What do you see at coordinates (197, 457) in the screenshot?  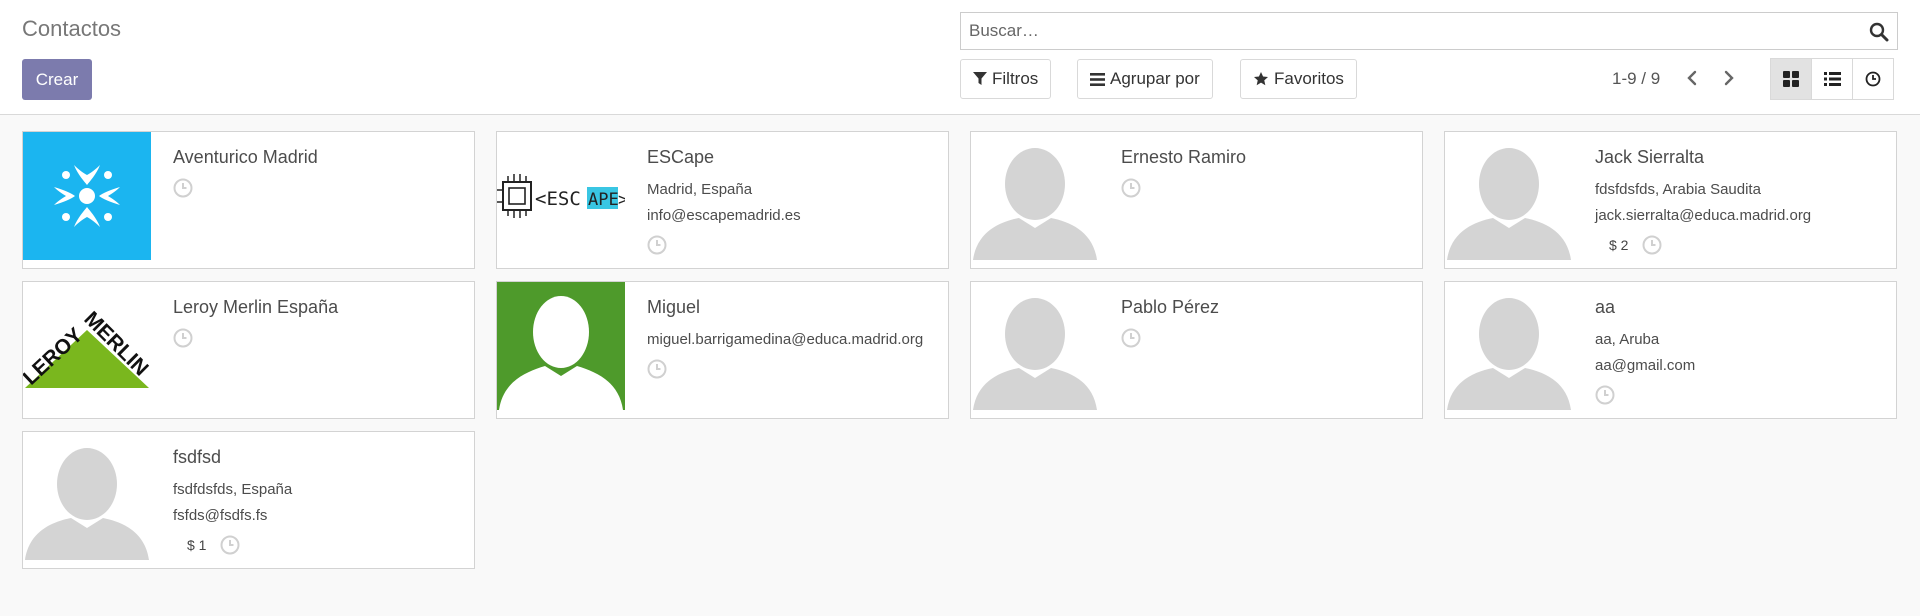 I see `contact-name: fsdfsd` at bounding box center [197, 457].